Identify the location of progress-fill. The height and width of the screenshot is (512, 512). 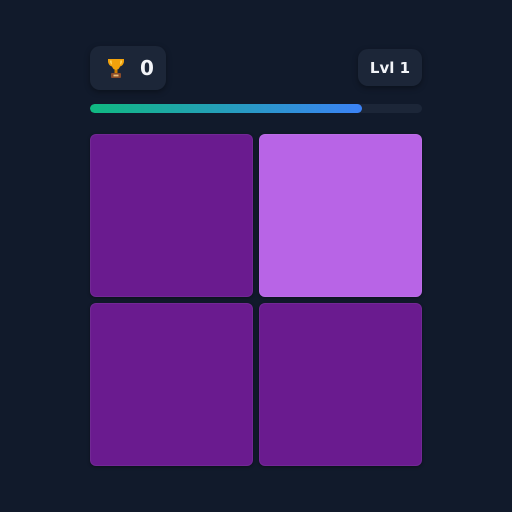
(226, 108).